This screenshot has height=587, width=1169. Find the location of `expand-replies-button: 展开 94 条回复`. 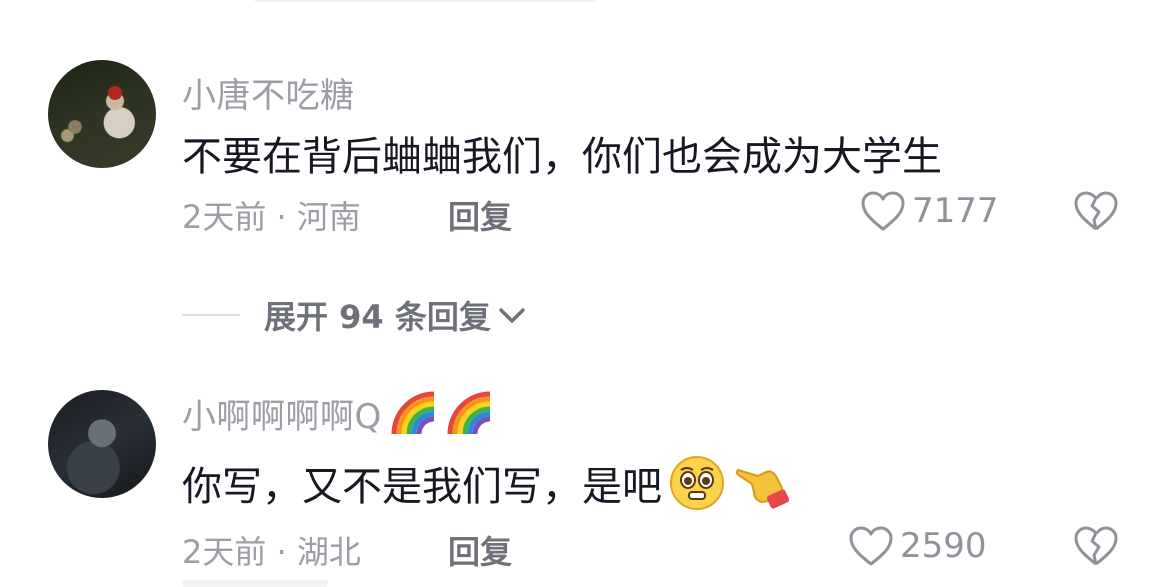

expand-replies-button: 展开 94 条回复 is located at coordinates (355, 315).